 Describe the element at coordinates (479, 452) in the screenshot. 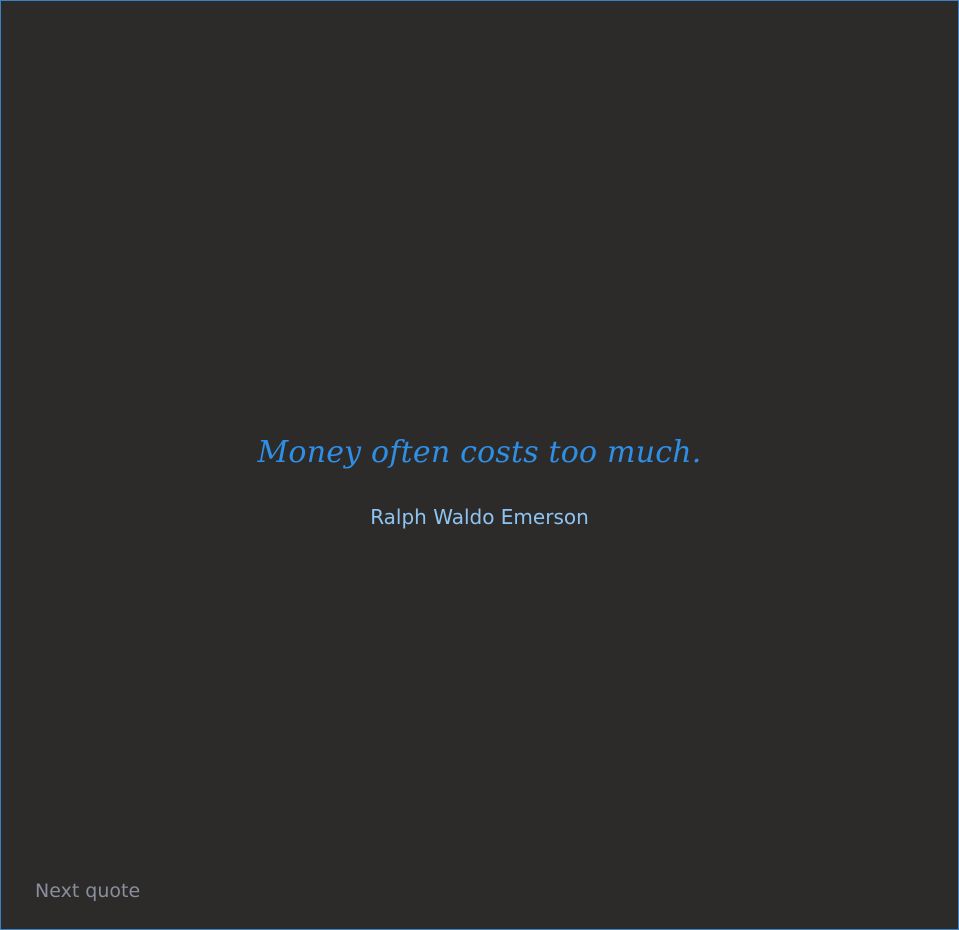

I see `quote-text: Money often costs too much.` at that location.